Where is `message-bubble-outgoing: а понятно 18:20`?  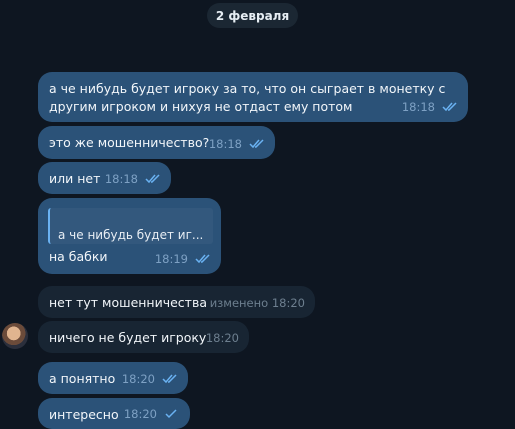 message-bubble-outgoing: а понятно 18:20 is located at coordinates (113, 378).